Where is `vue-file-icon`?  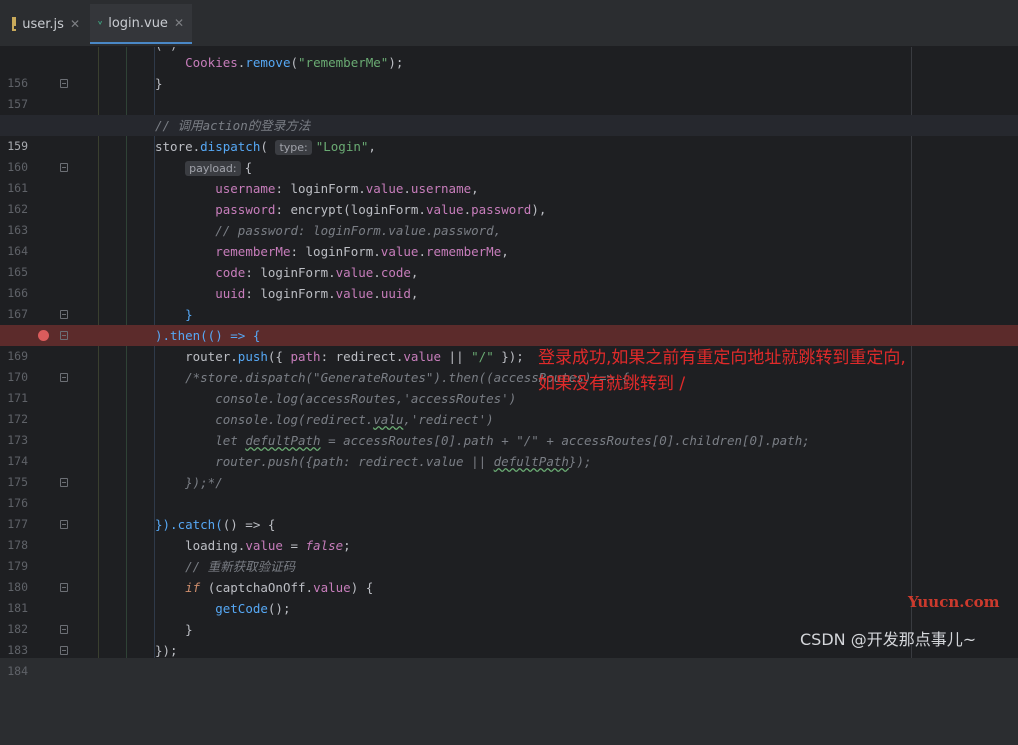
vue-file-icon is located at coordinates (100, 23).